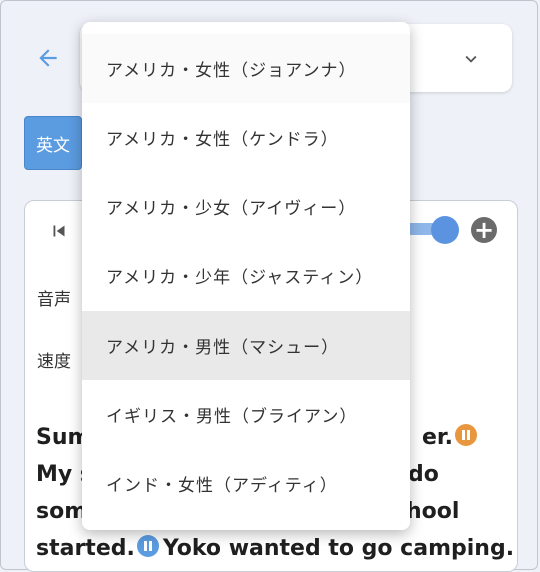 The height and width of the screenshot is (572, 540). Describe the element at coordinates (433, 511) in the screenshot. I see `passage-line3-end: hool` at that location.